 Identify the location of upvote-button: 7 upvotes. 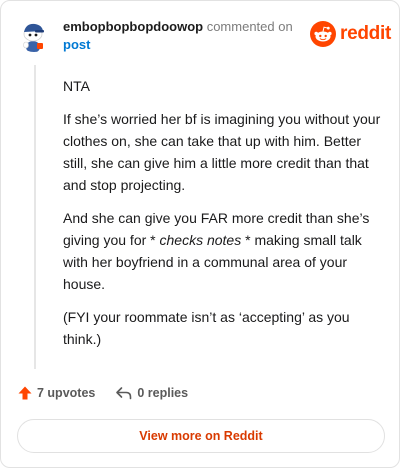
(56, 393).